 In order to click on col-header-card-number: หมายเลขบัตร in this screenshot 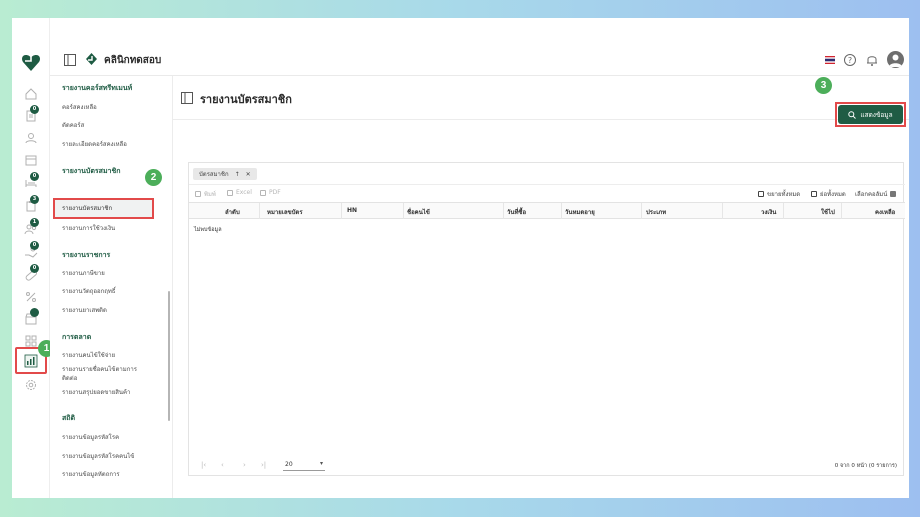, I will do `click(285, 212)`.